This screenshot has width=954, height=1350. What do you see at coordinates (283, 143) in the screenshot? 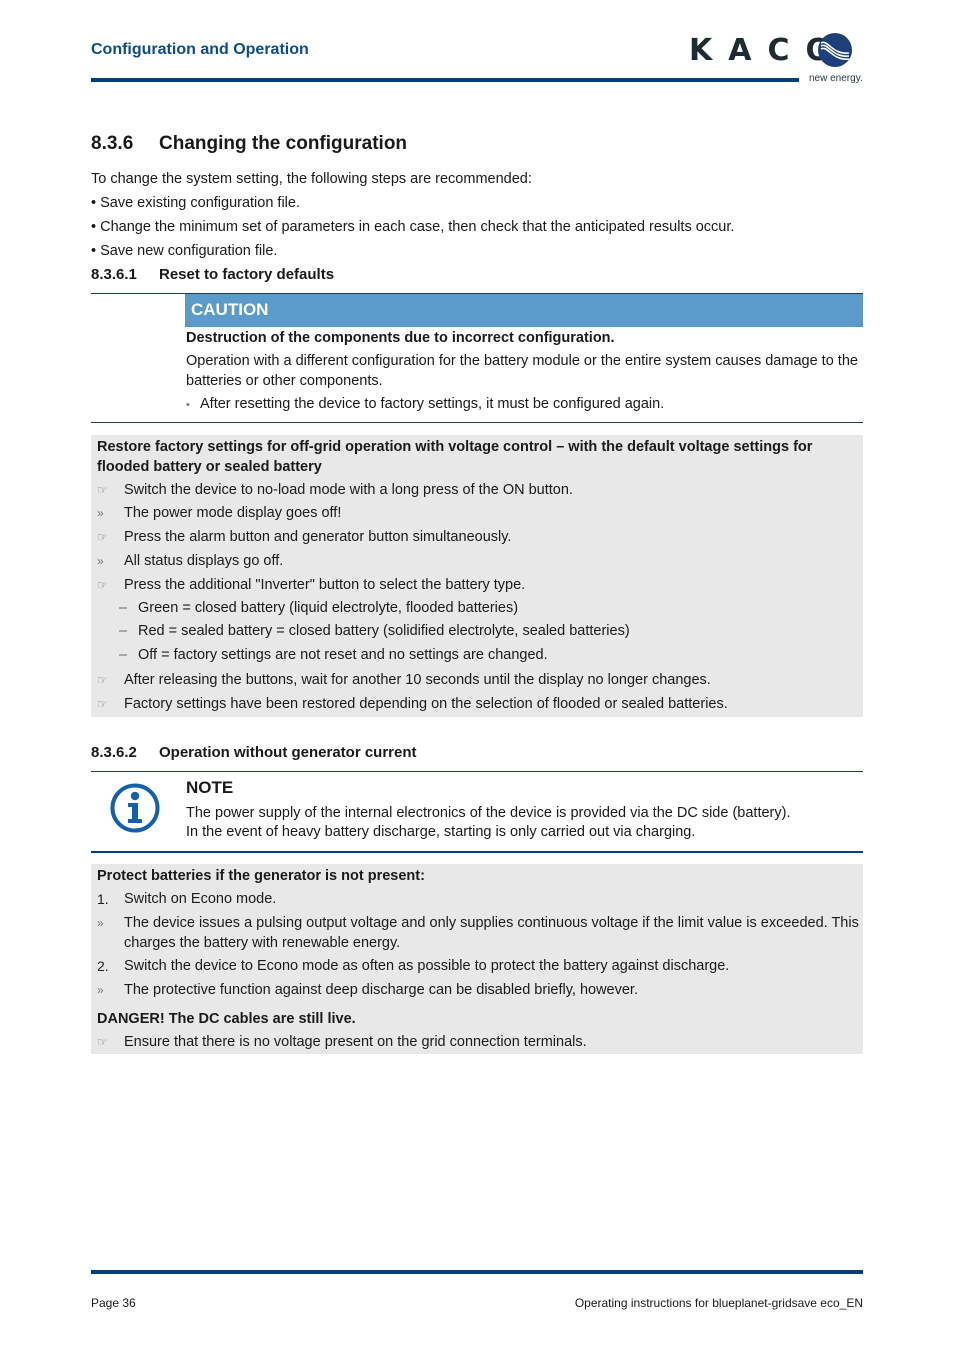
I see `section-title: Changing the configuration` at bounding box center [283, 143].